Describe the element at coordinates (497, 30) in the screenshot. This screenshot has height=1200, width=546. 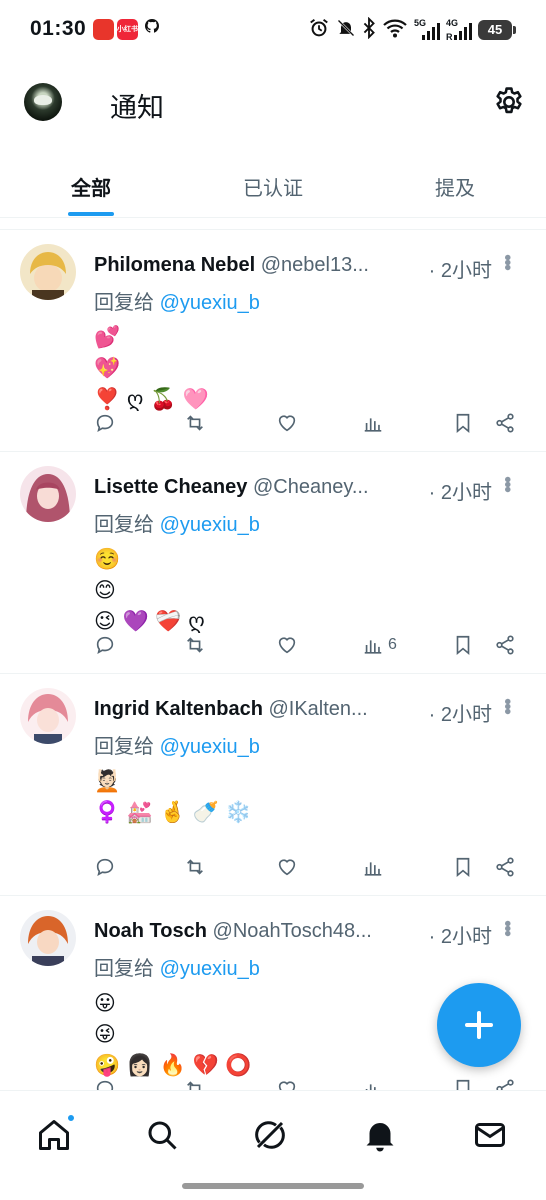
I see `battery-indicator: 45` at that location.